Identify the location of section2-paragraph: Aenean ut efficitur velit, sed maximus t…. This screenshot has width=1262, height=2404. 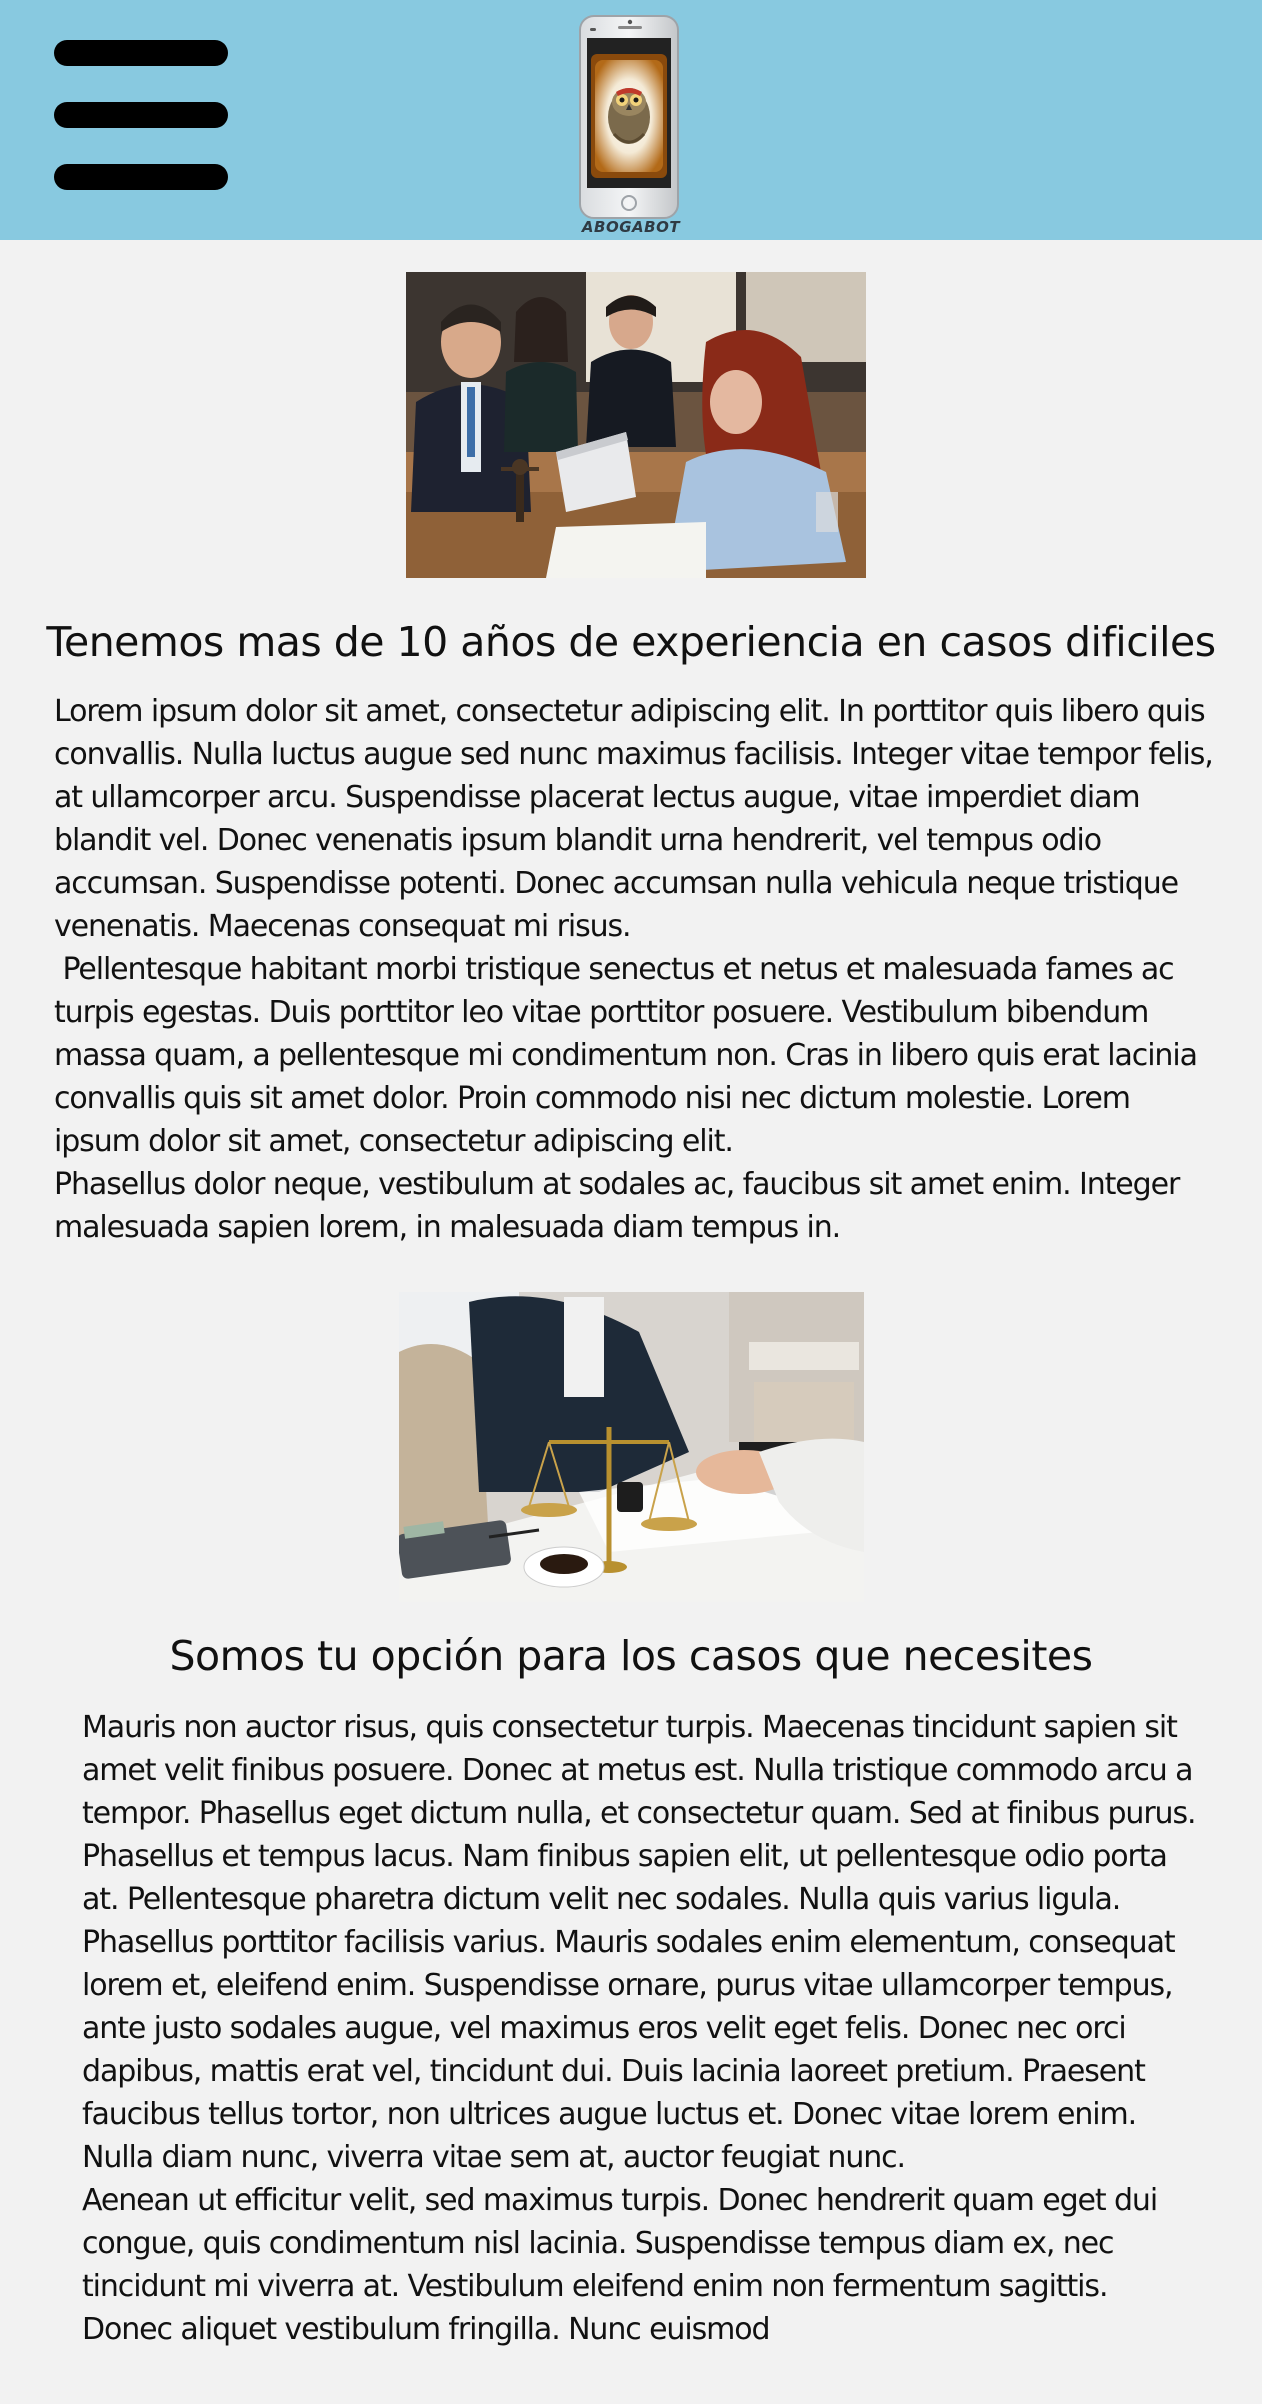
(620, 2265).